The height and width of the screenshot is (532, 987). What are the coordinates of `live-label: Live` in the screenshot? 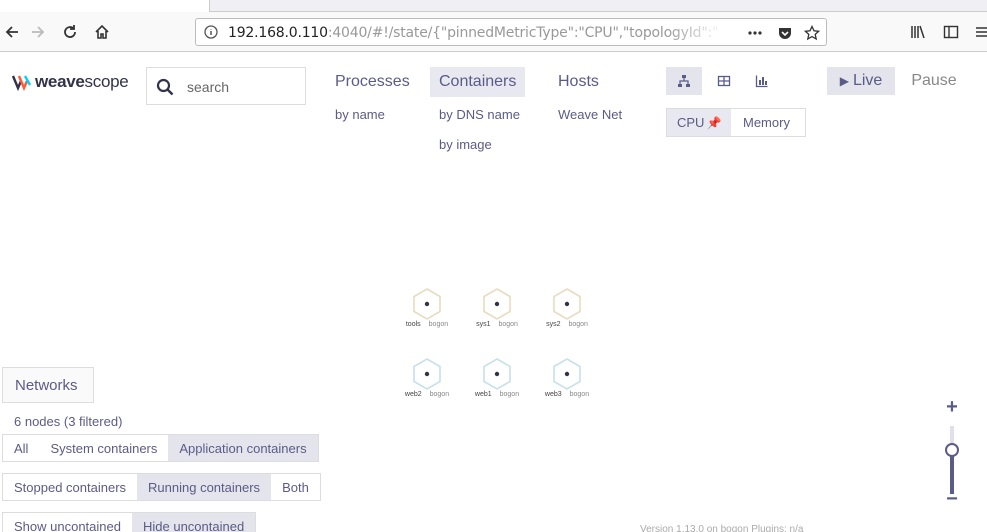 It's located at (867, 80).